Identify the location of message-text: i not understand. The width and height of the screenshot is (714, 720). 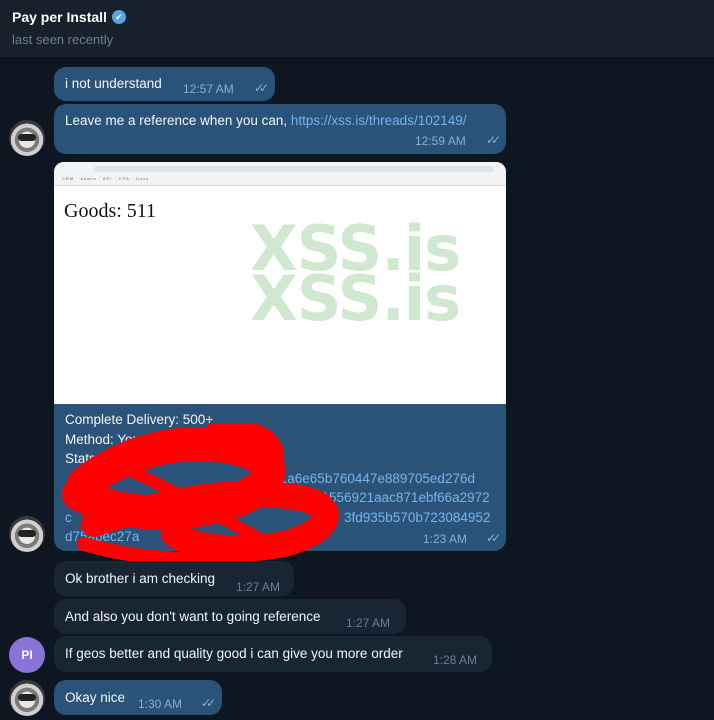
(113, 83).